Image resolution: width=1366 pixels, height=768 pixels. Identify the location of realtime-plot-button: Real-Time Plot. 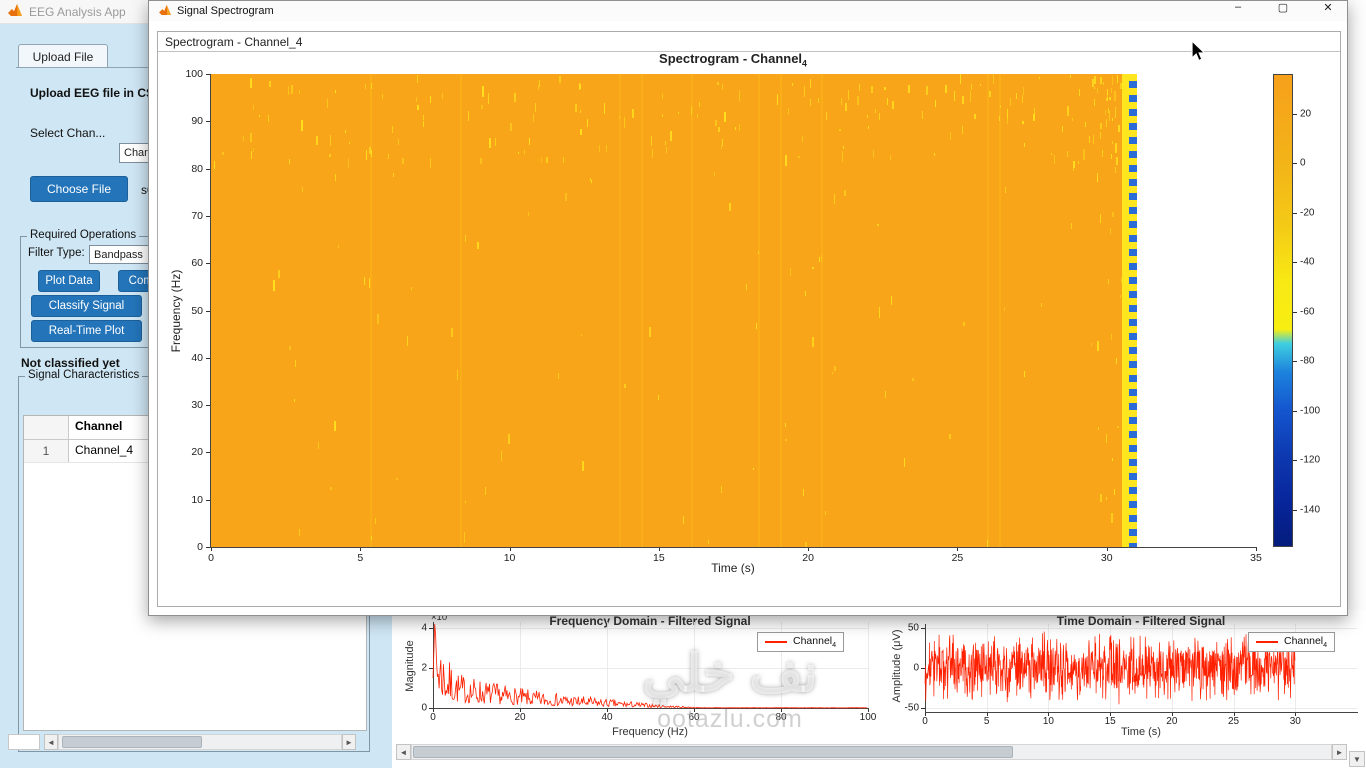
(86, 331).